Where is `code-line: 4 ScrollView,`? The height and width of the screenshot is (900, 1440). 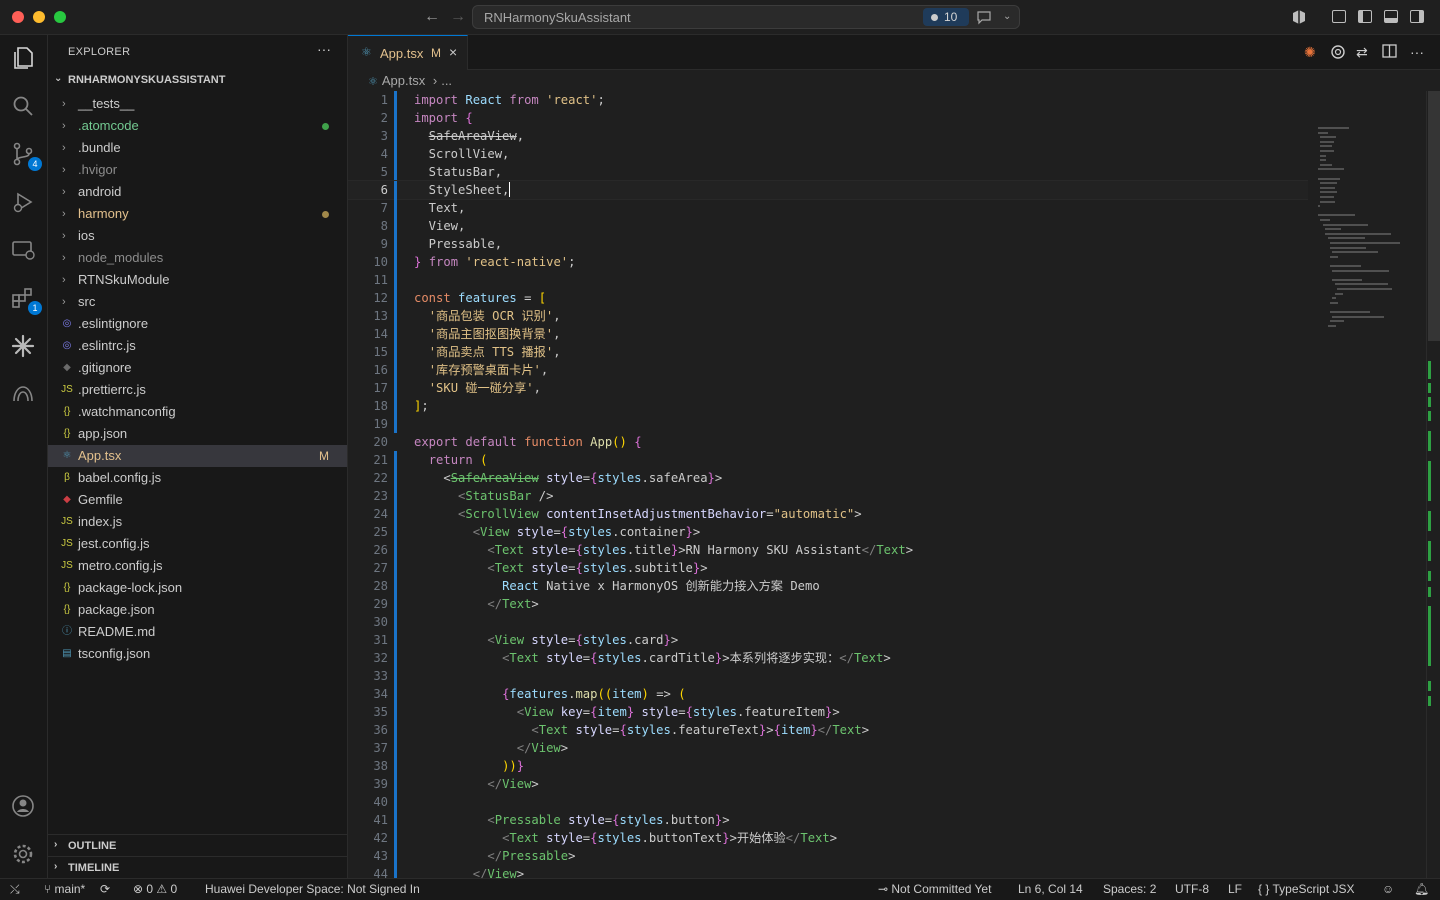 code-line: 4 ScrollView, is located at coordinates (828, 154).